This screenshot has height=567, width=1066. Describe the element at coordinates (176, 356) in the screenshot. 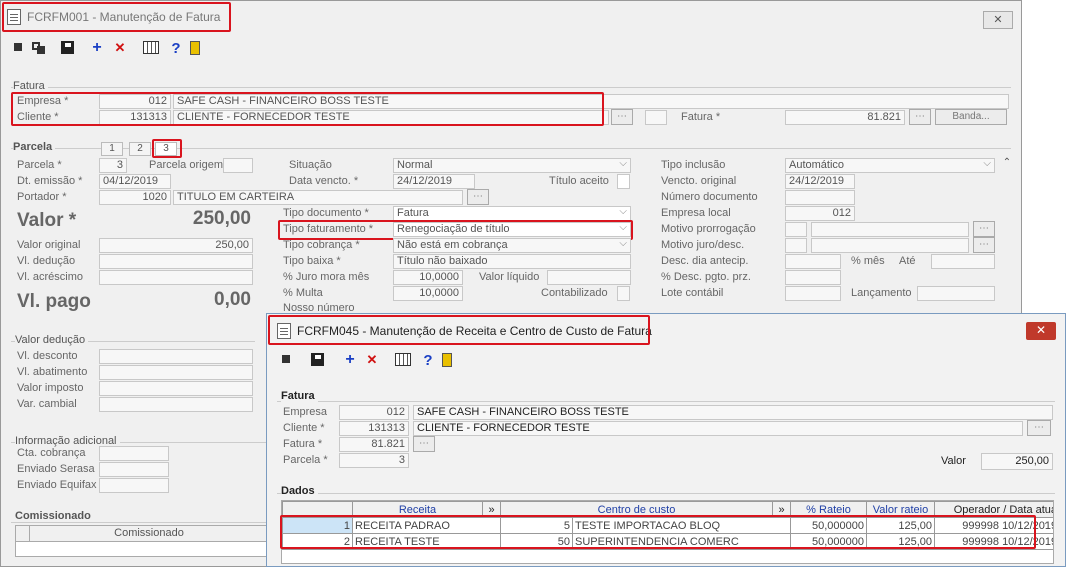

I see `vl-desconto-field` at that location.